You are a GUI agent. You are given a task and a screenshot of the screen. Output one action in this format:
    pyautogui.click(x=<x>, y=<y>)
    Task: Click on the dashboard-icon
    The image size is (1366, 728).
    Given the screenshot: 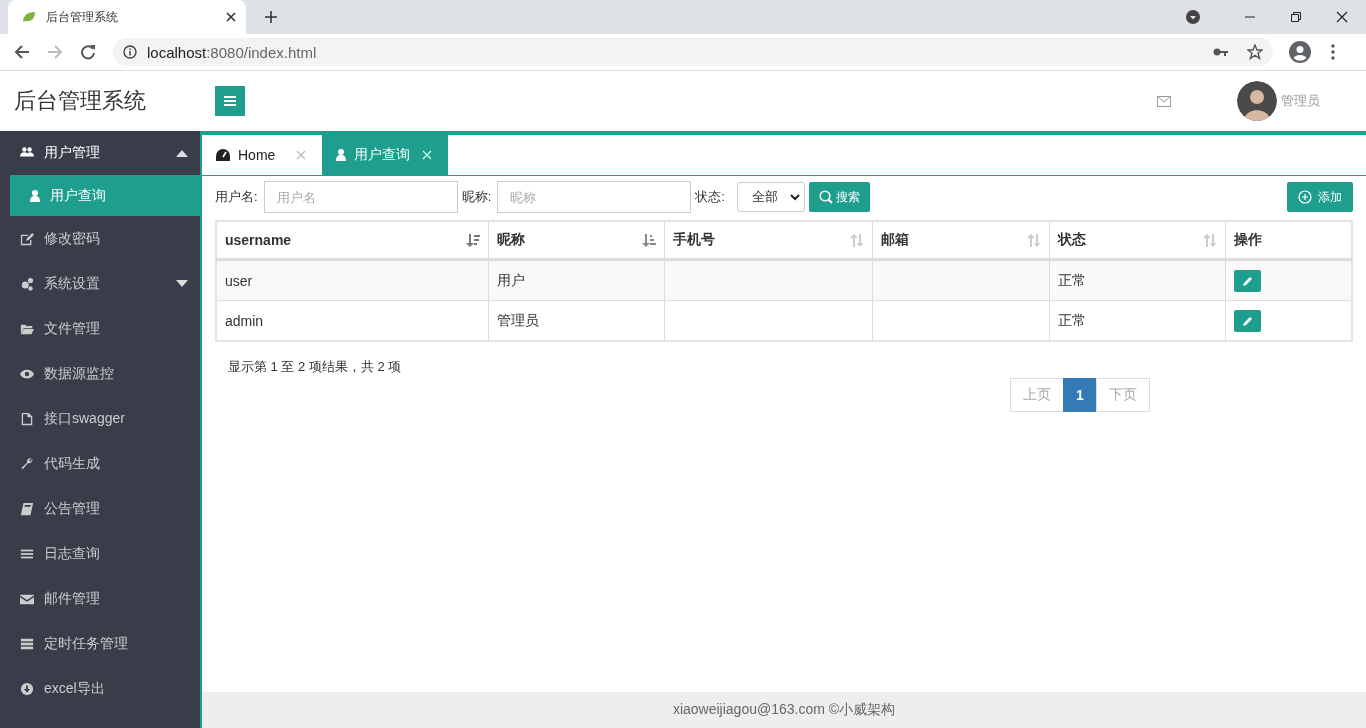 What is the action you would take?
    pyautogui.click(x=223, y=155)
    